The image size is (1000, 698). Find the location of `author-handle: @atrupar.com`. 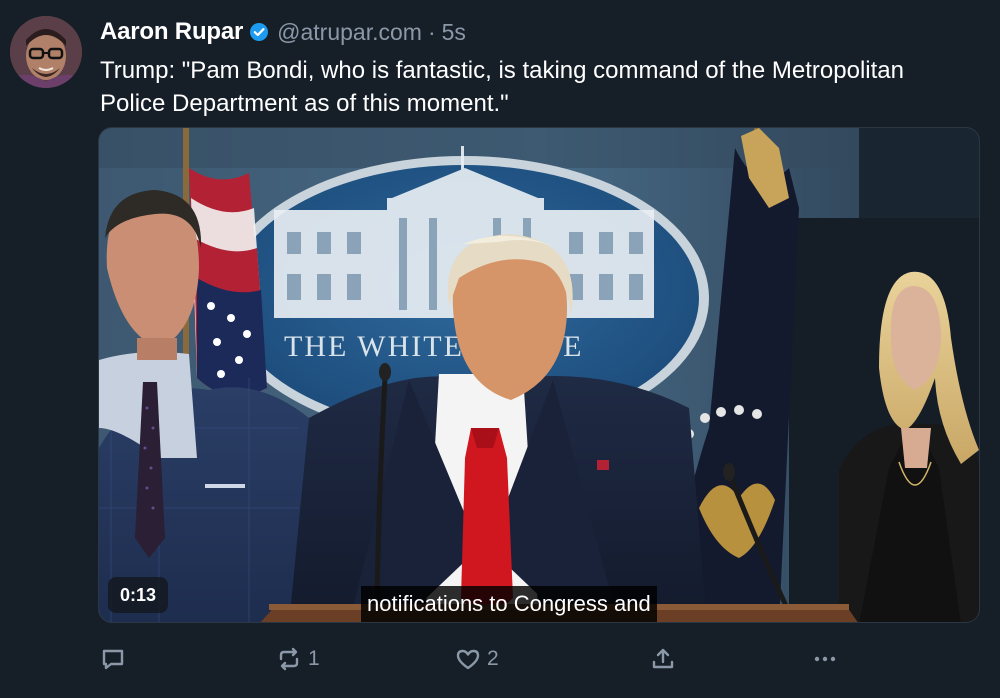

author-handle: @atrupar.com is located at coordinates (349, 32).